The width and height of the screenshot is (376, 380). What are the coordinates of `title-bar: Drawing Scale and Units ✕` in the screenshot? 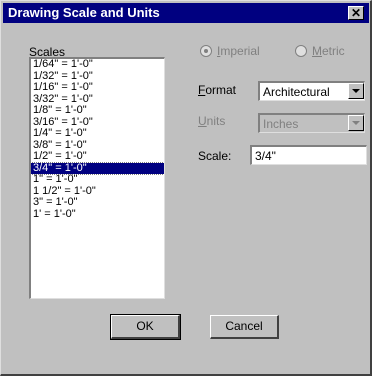 It's located at (186, 13).